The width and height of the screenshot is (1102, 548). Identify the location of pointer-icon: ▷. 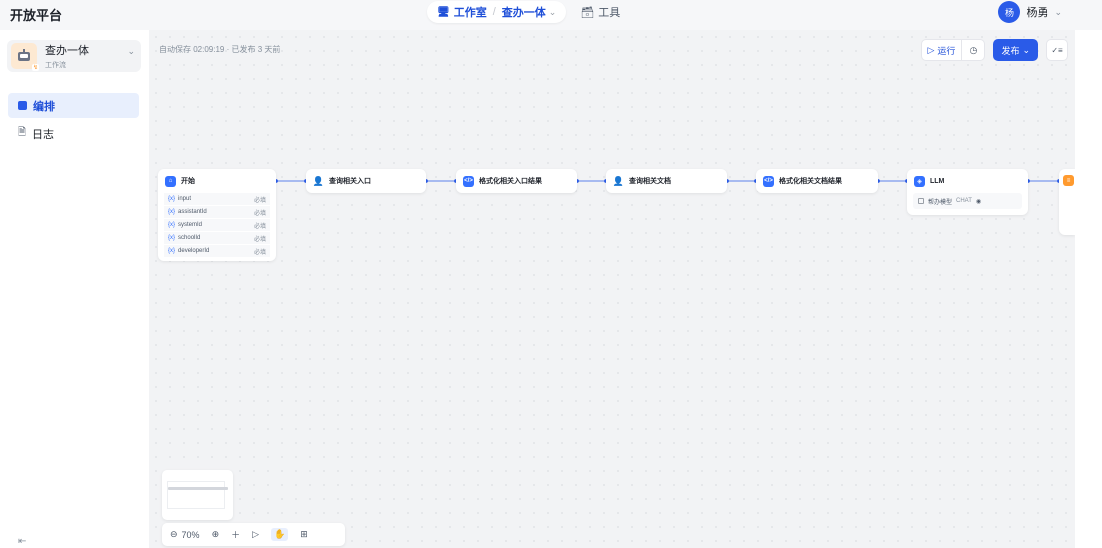
(255, 534).